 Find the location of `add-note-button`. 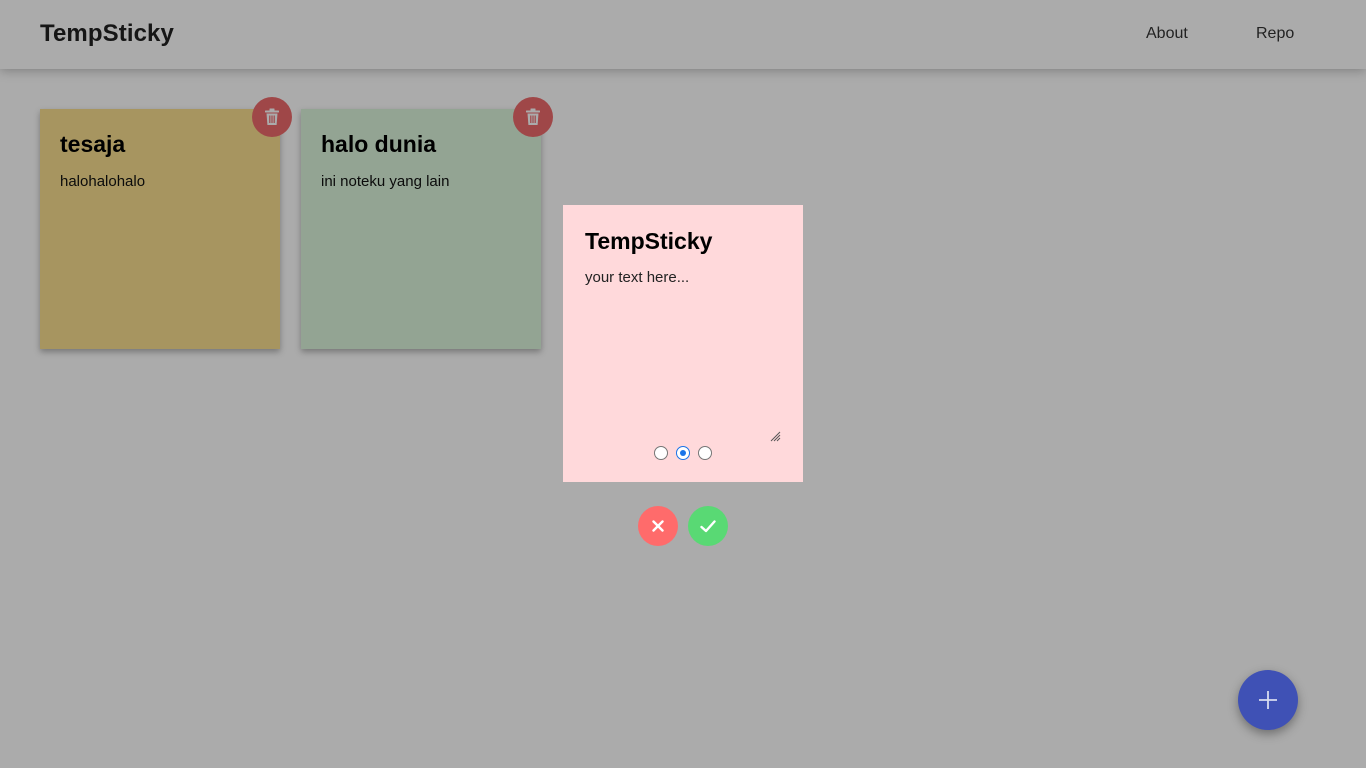

add-note-button is located at coordinates (1268, 700).